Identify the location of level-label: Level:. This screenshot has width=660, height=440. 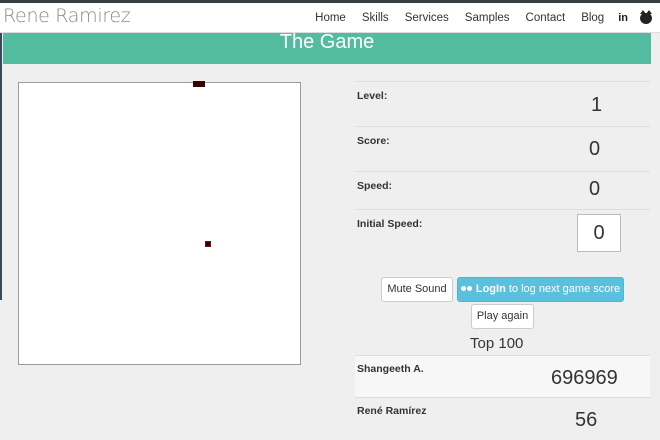
(372, 96).